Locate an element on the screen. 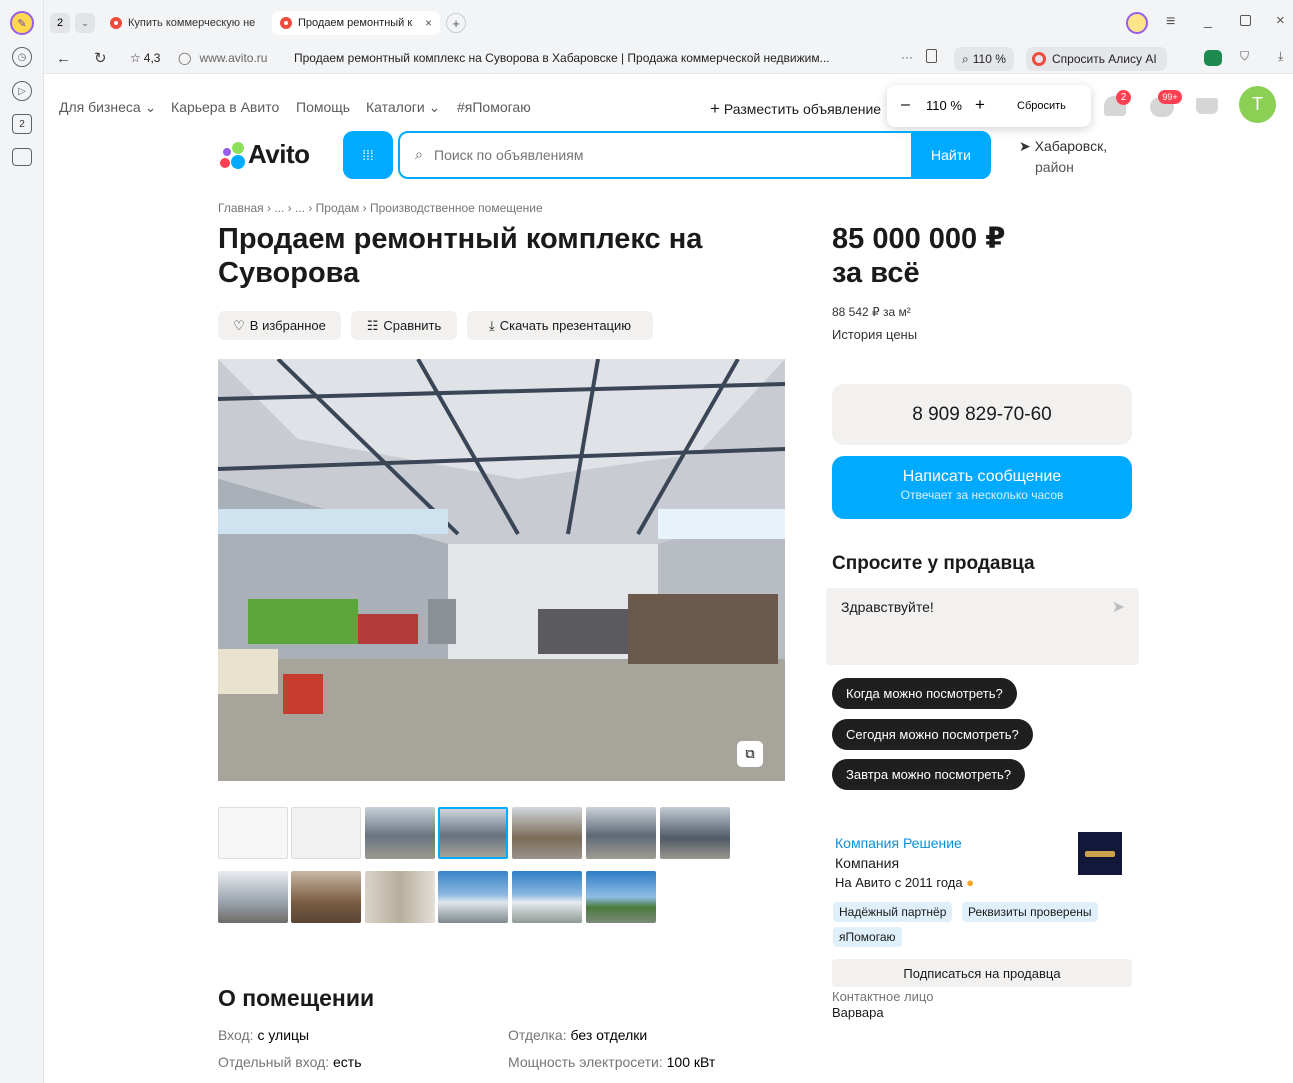 The width and height of the screenshot is (1293, 1083). message-title: Написать сообщение is located at coordinates (982, 476).